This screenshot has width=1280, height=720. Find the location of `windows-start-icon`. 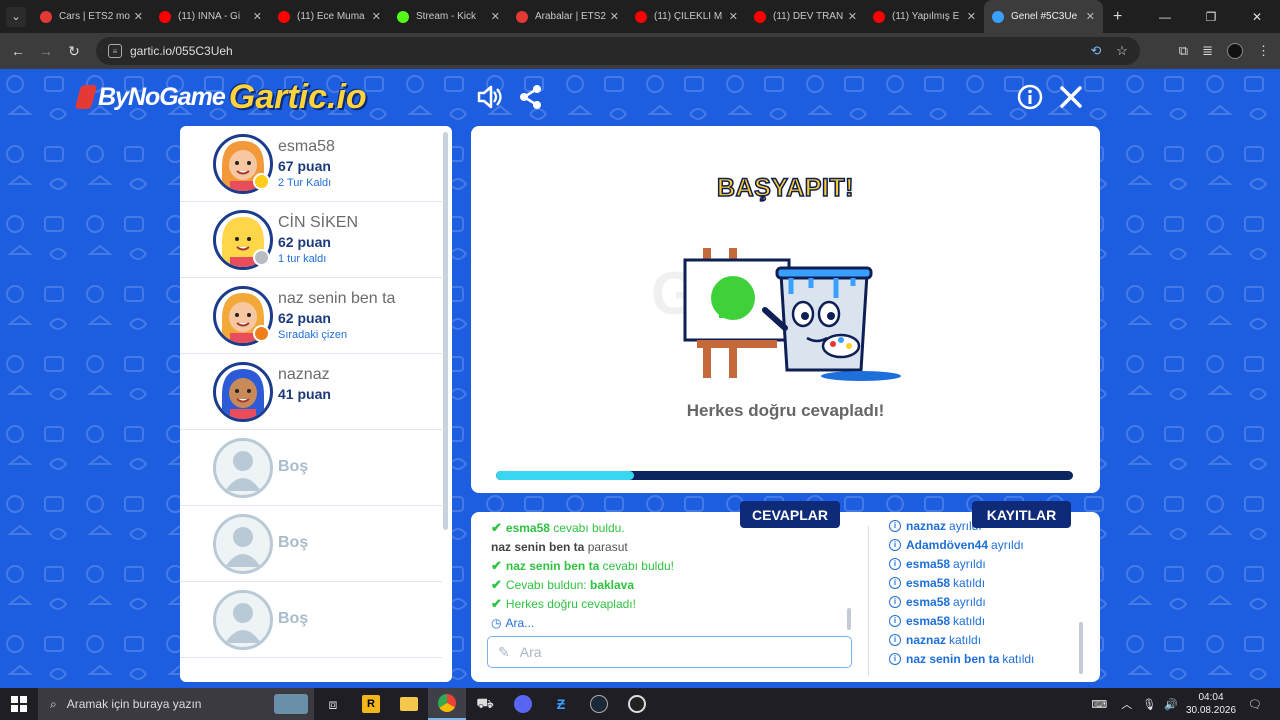

windows-start-icon is located at coordinates (19, 704).